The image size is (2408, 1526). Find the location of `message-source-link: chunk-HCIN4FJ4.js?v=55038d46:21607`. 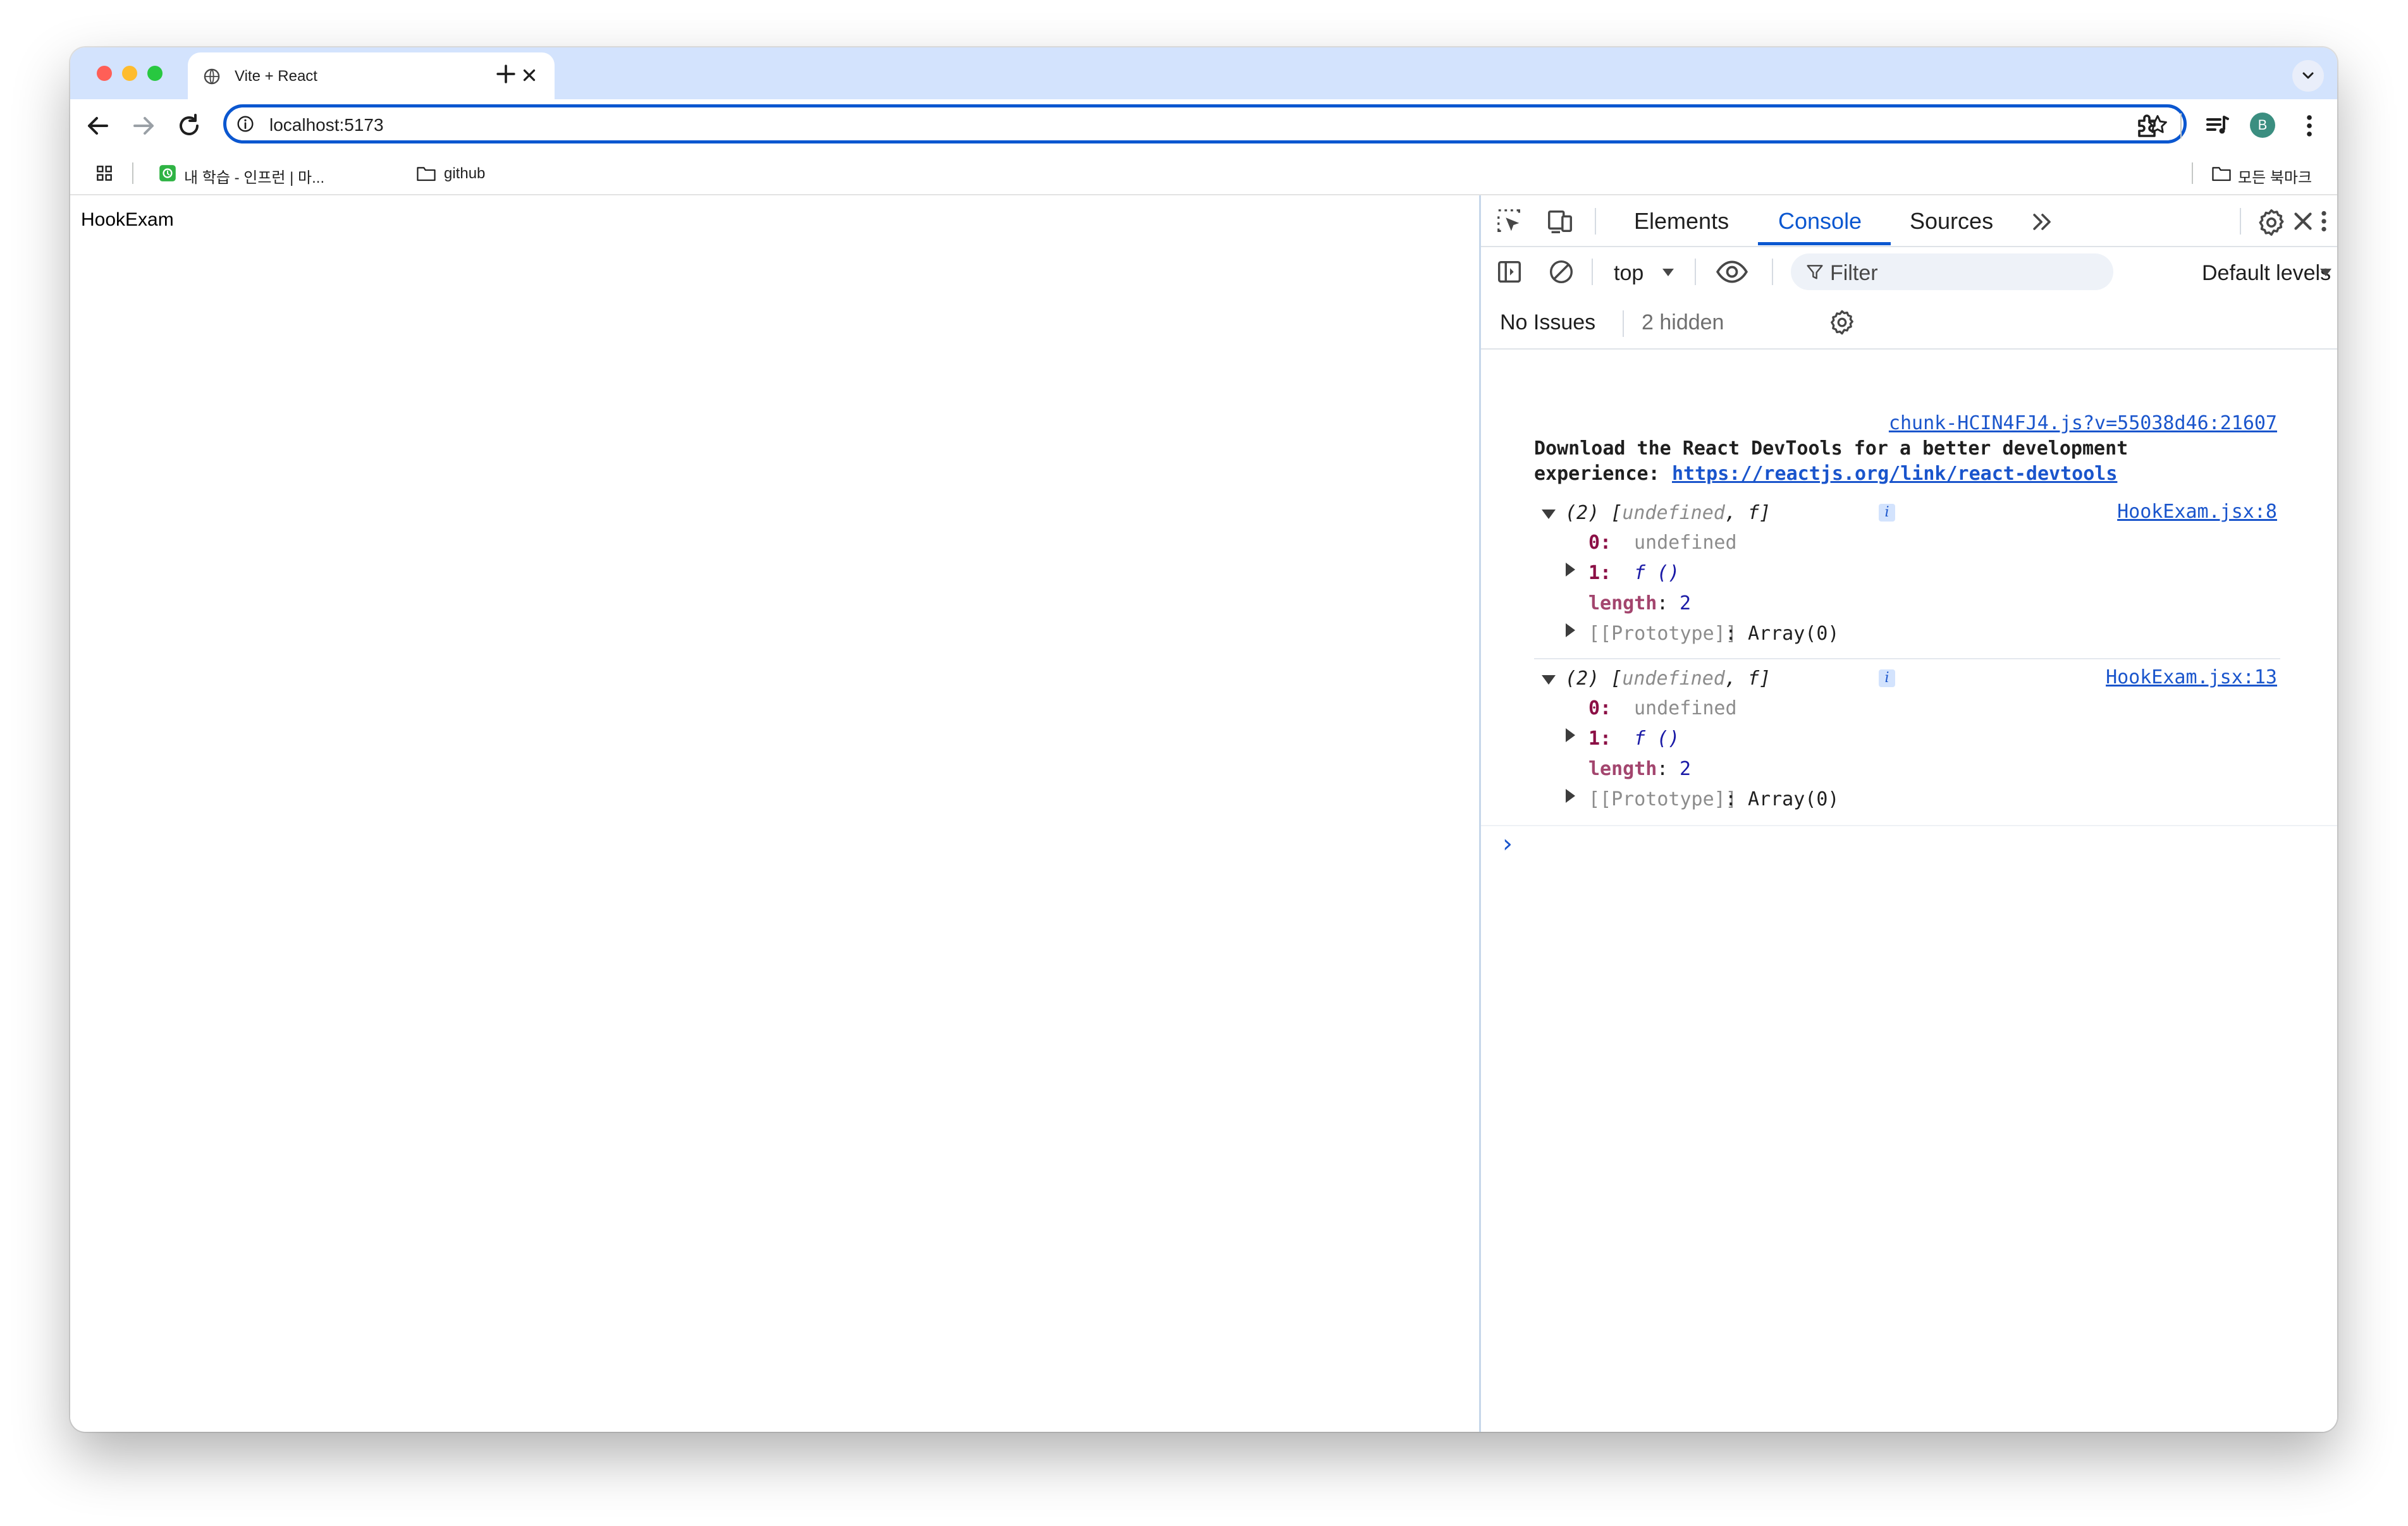

message-source-link: chunk-HCIN4FJ4.js?v=55038d46:21607 is located at coordinates (2083, 423).